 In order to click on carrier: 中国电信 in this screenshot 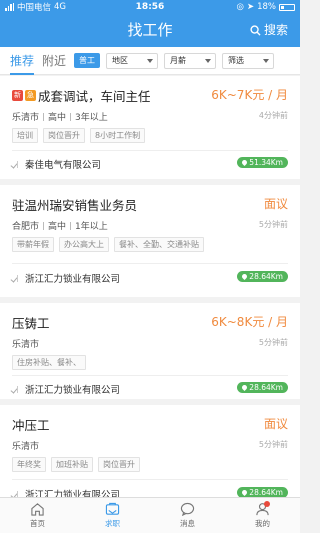, I will do `click(34, 8)`.